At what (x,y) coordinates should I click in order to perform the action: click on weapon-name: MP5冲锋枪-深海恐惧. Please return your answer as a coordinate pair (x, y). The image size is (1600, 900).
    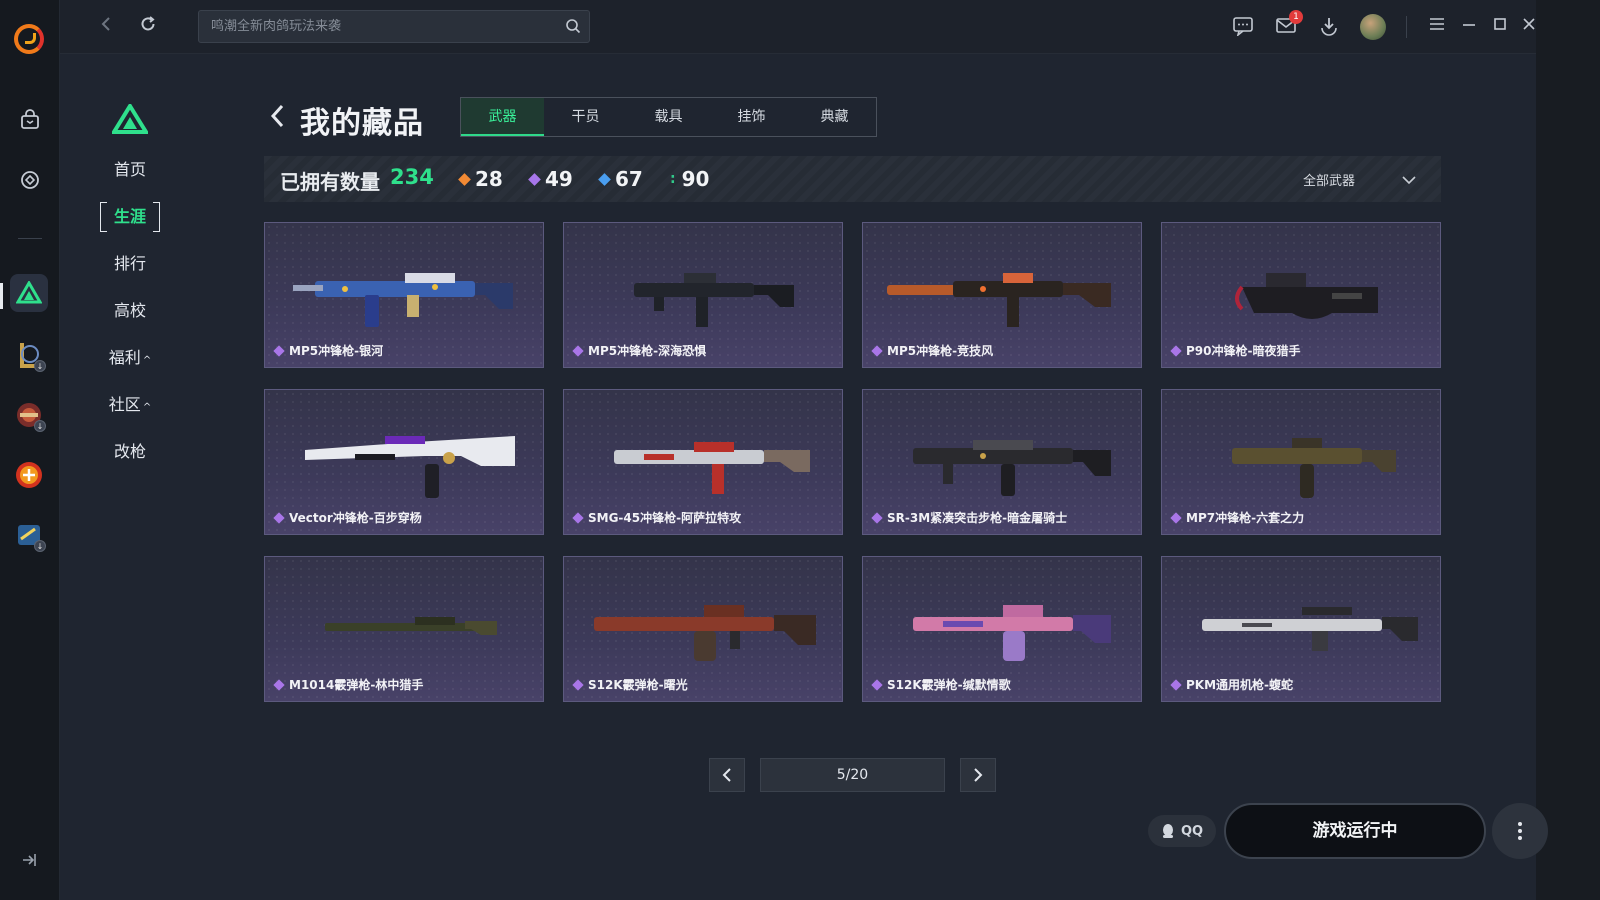
    Looking at the image, I should click on (639, 350).